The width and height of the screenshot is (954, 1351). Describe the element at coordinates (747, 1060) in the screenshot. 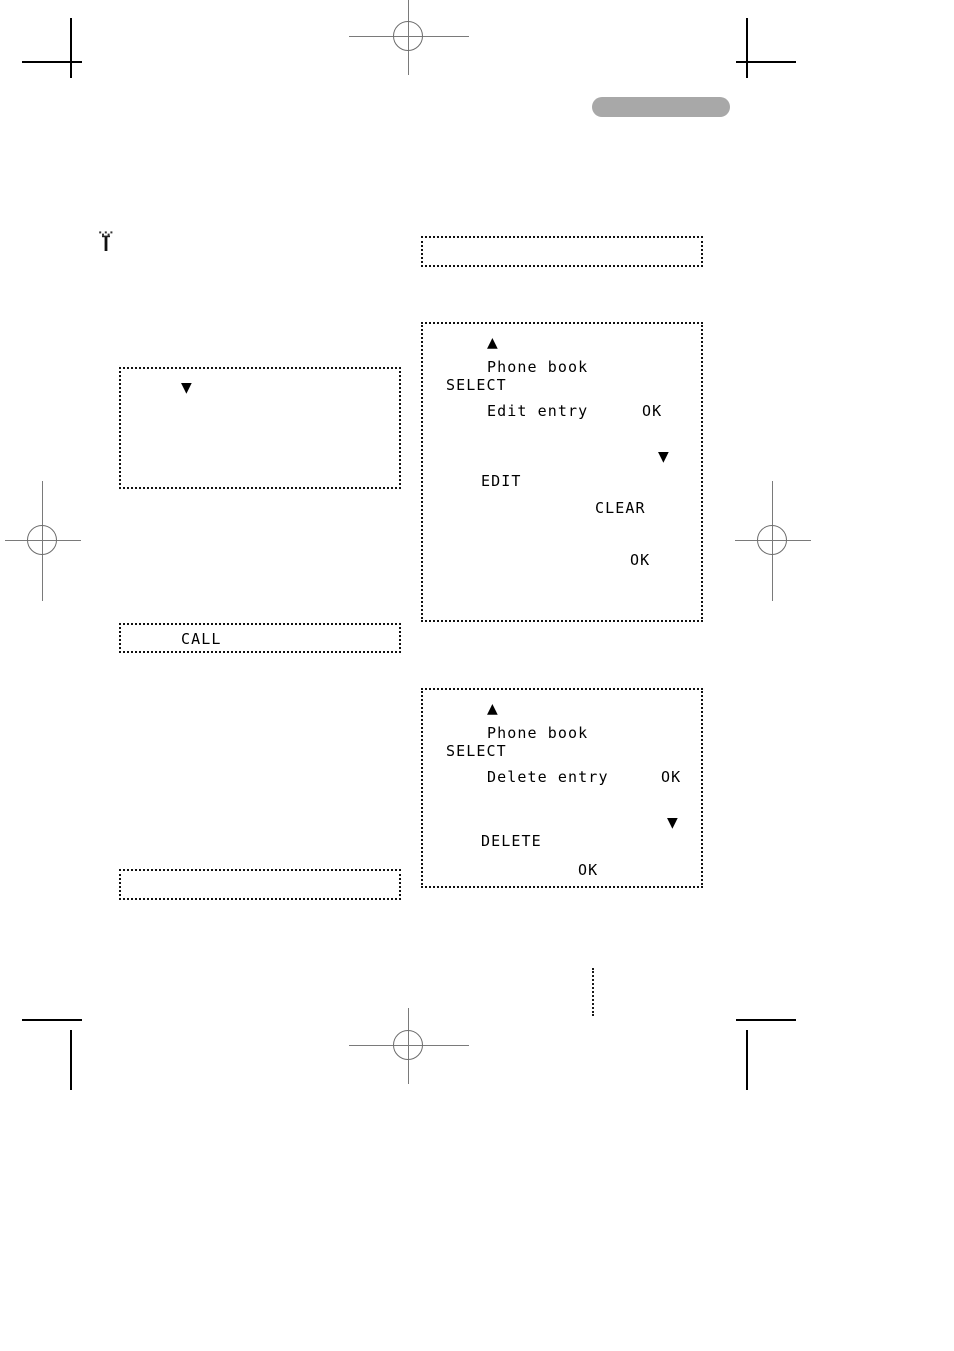

I see `crop-mark-bottom-right-vertical` at that location.